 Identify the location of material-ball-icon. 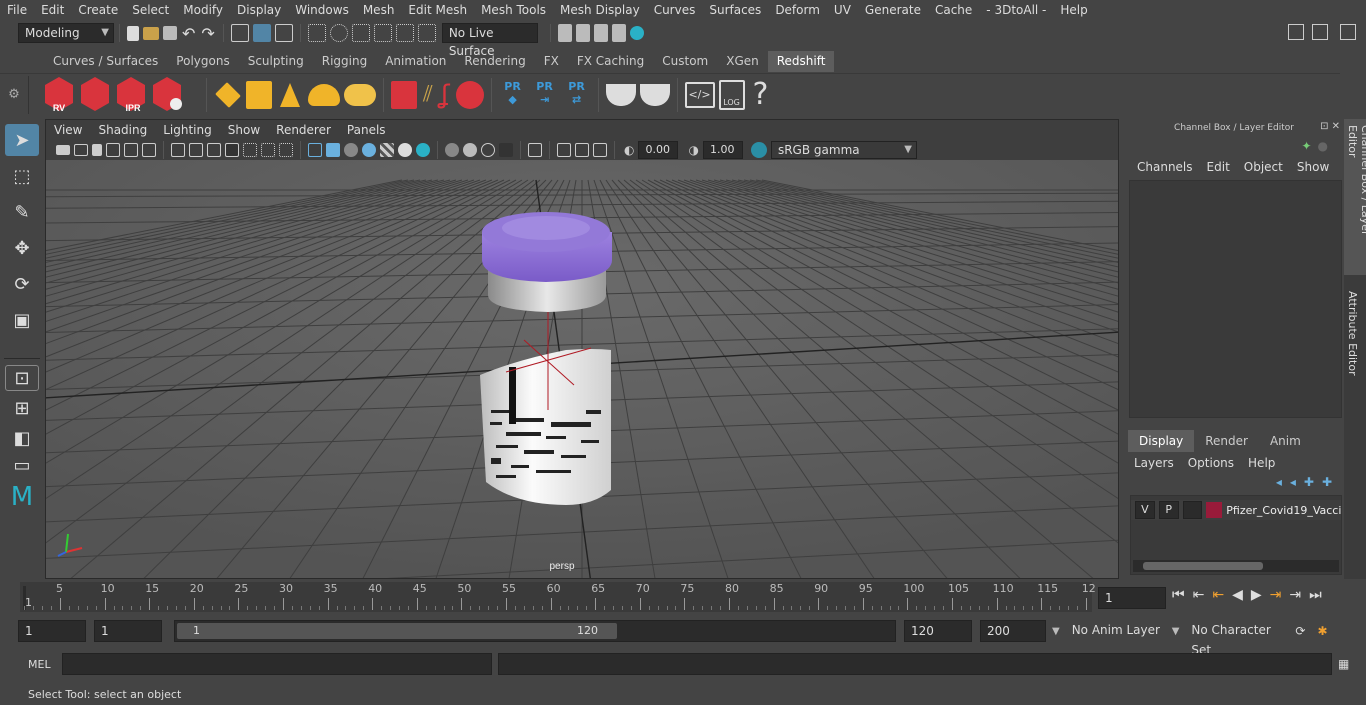
(469, 94).